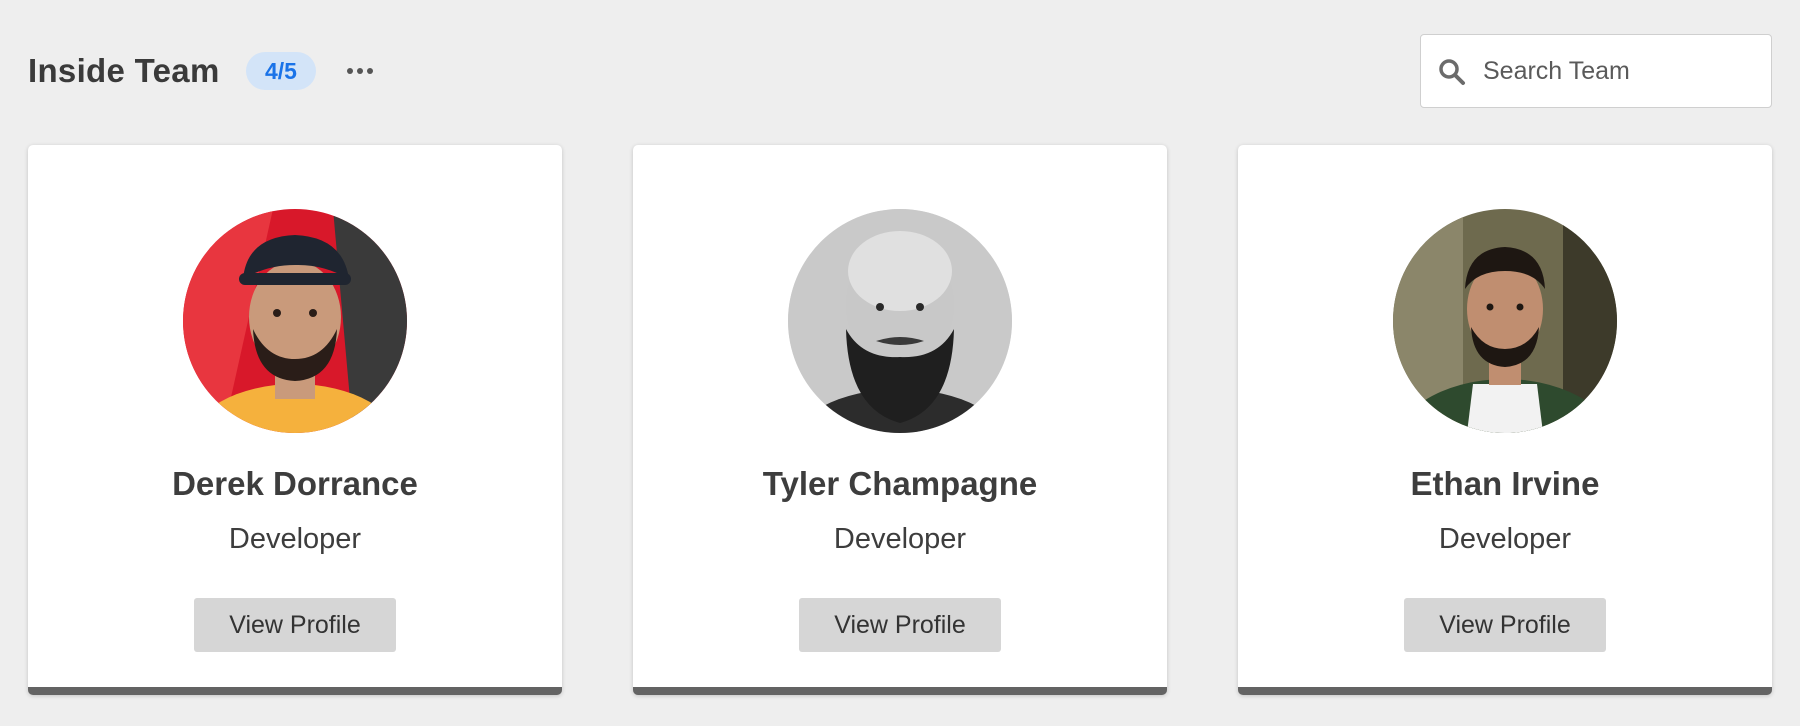 The image size is (1800, 726). I want to click on member-name: Ethan Irvine, so click(1505, 483).